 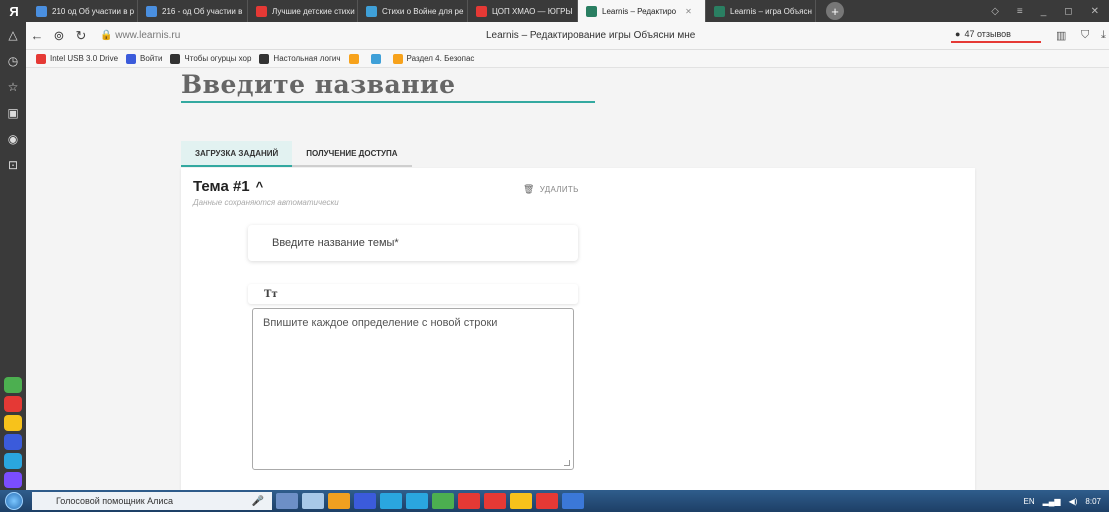 I want to click on tab-upload-tasks: ЗАГРУЗКА ЗАДАНИЙ, so click(x=237, y=154).